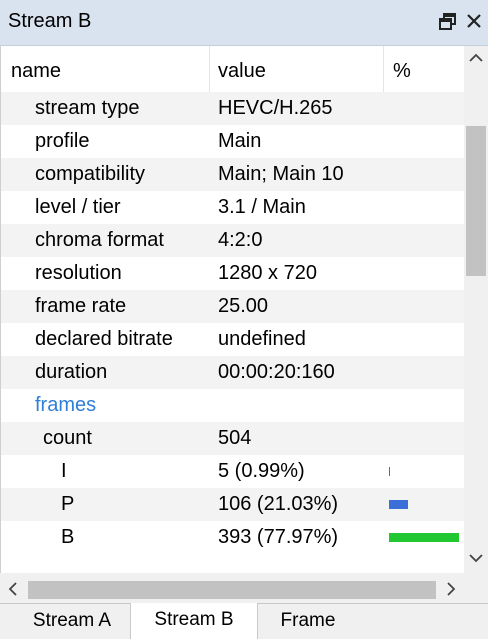 The height and width of the screenshot is (639, 488). I want to click on scroll-left-icon, so click(13, 589).